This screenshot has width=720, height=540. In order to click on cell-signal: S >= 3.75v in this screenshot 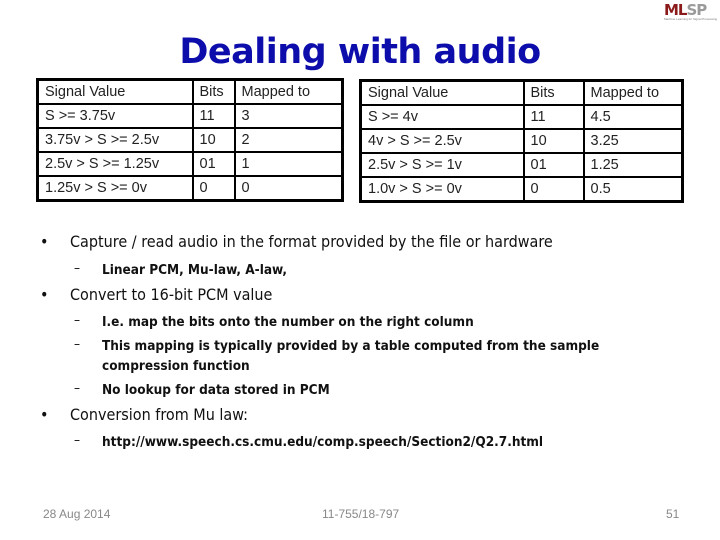, I will do `click(115, 116)`.